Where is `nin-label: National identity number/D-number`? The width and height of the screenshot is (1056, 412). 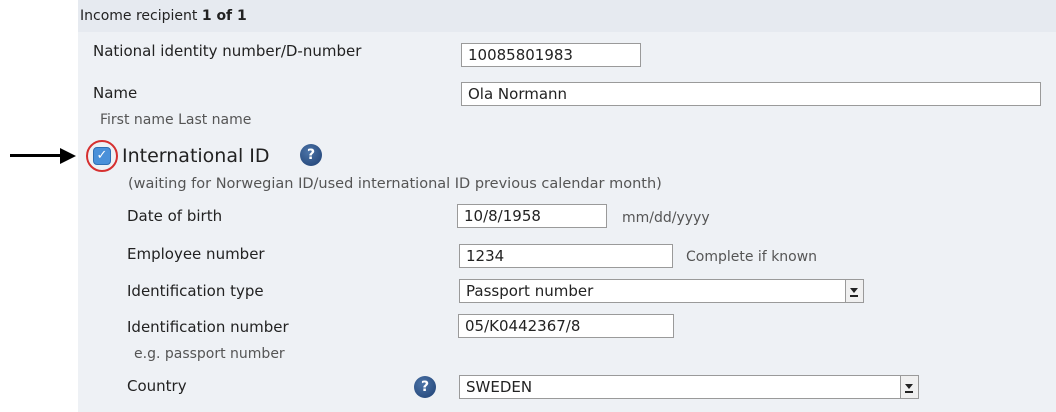 nin-label: National identity number/D-number is located at coordinates (227, 51).